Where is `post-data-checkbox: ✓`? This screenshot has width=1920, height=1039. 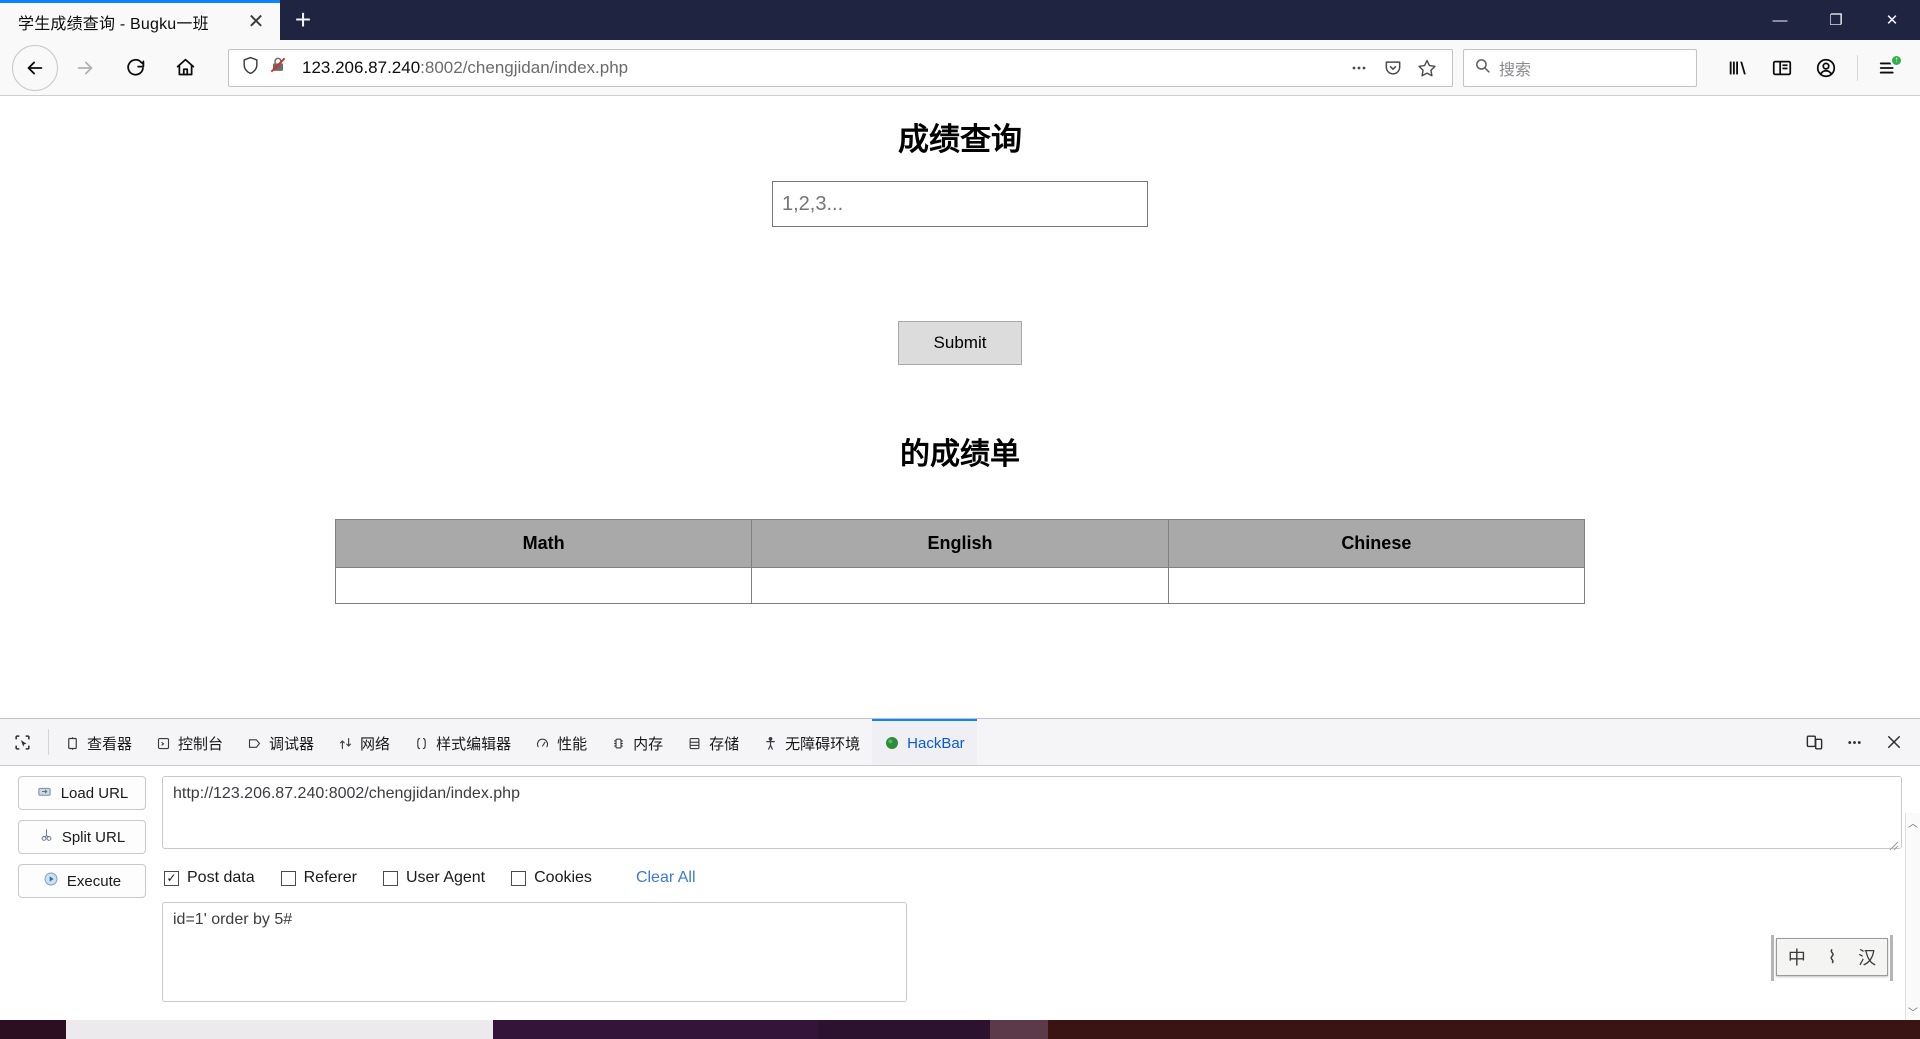 post-data-checkbox: ✓ is located at coordinates (171, 878).